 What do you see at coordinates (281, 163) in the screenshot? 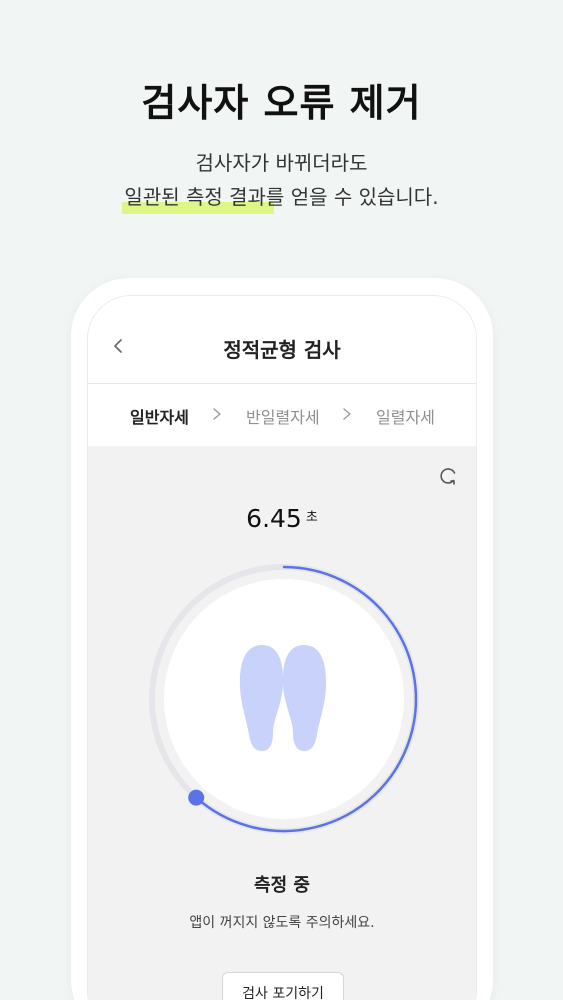
I see `hero-subtitle-line1: 검사자가 바뀌더라도` at bounding box center [281, 163].